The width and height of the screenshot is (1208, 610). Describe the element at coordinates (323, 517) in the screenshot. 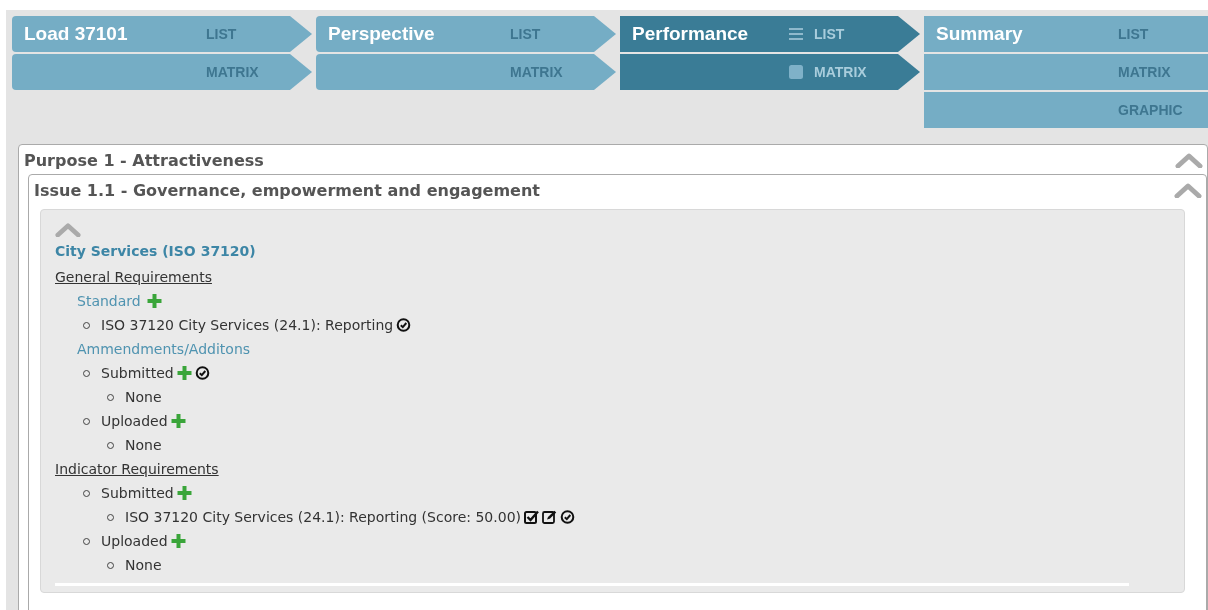

I see `list-item-text: ISO 37120 City Services (24.1): Reporting (Score: 50.00)` at that location.